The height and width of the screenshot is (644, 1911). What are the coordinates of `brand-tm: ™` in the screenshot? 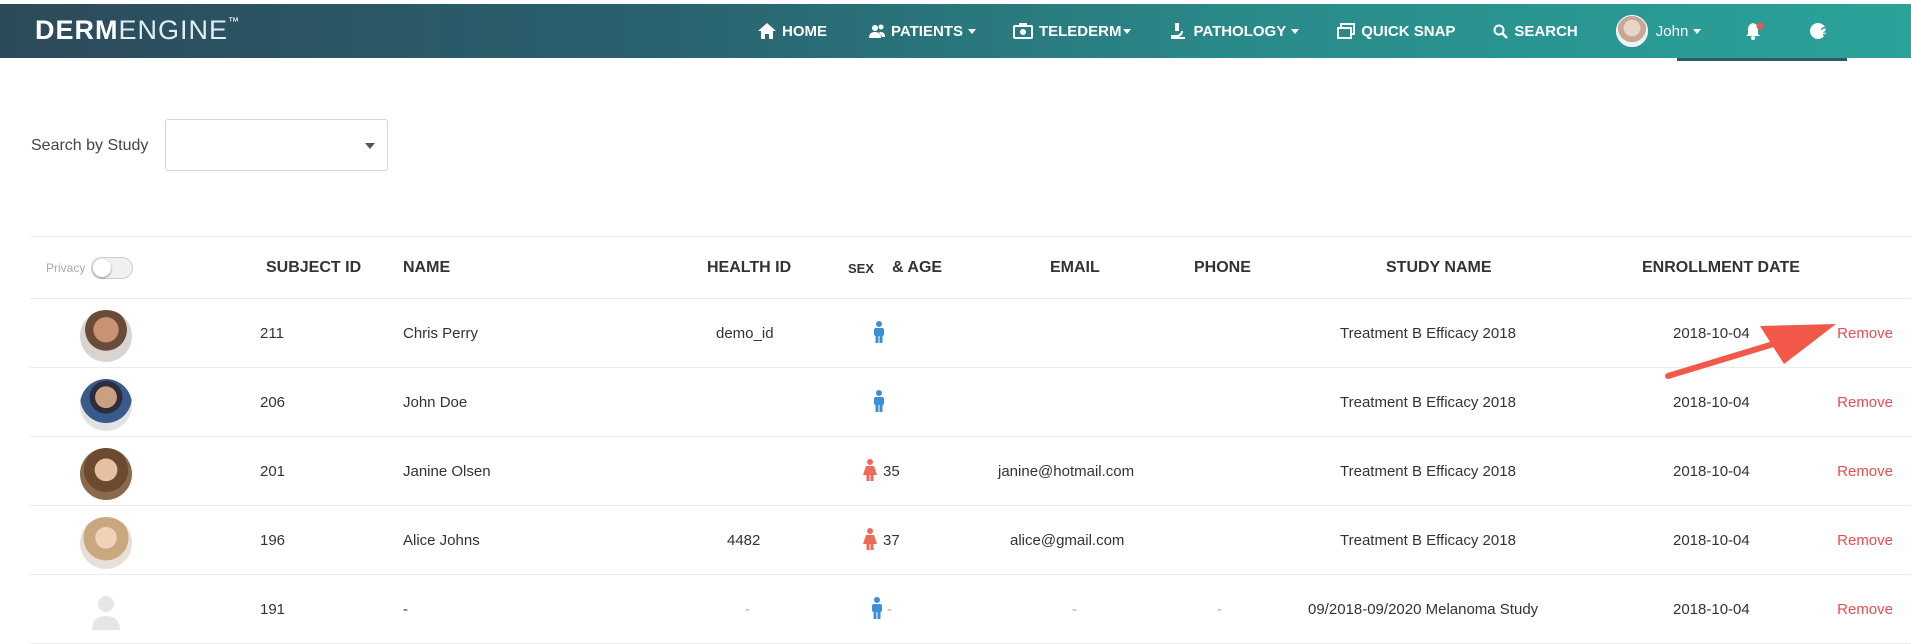 It's located at (234, 22).